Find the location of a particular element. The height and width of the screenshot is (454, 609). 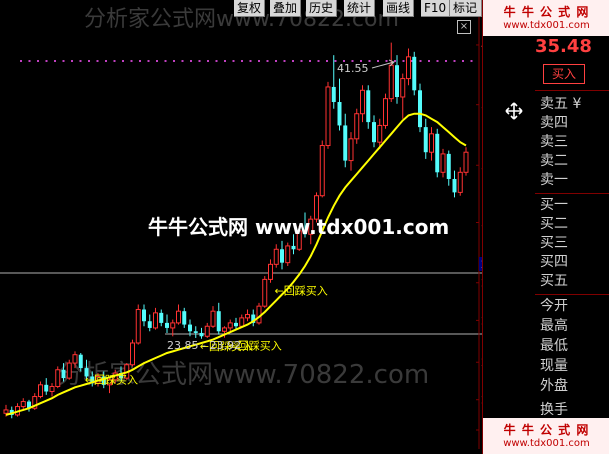

watermark-center: 牛牛公式网 www.tdx001.com is located at coordinates (298, 227).